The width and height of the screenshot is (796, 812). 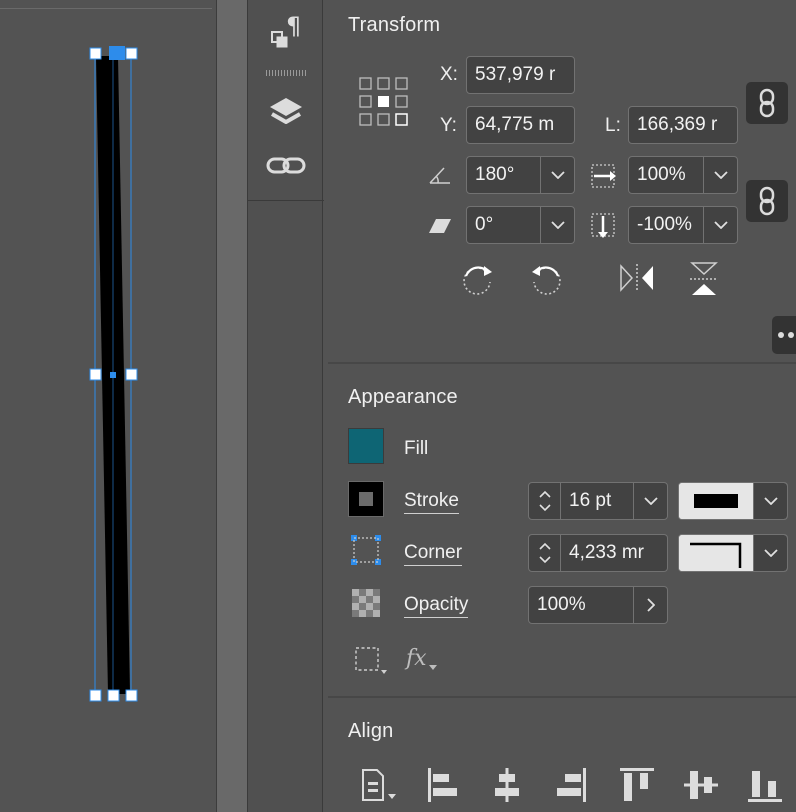 I want to click on scale-y-dropdown: -100%, so click(x=683, y=225).